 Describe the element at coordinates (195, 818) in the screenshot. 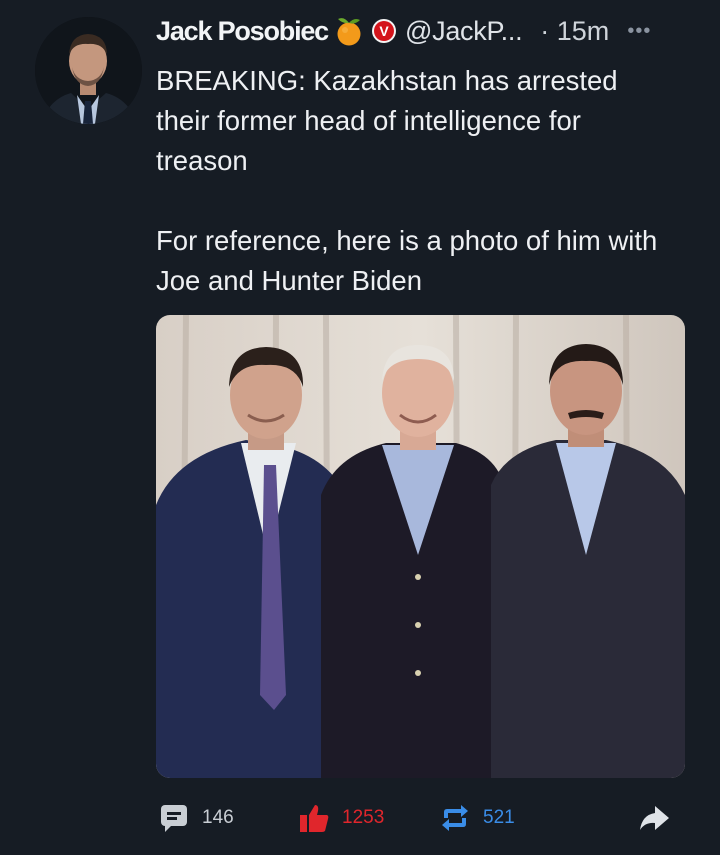

I see `comment-button: 146` at that location.